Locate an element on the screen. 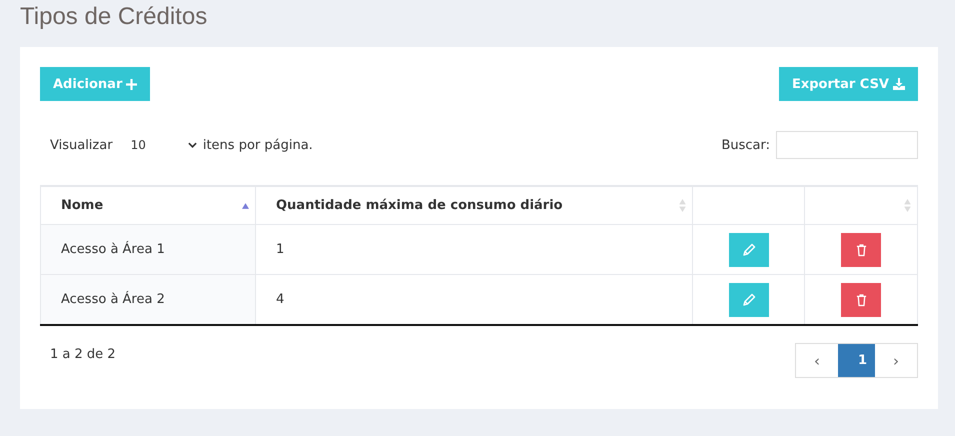  page-size-suffix: itens por página. is located at coordinates (257, 145).